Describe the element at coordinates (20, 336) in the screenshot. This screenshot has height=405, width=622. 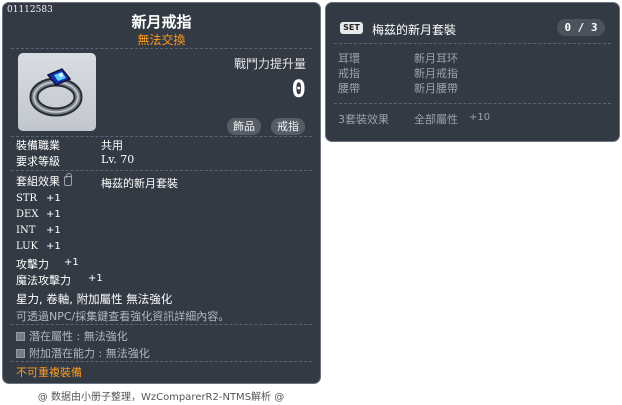
I see `potential-icon` at that location.